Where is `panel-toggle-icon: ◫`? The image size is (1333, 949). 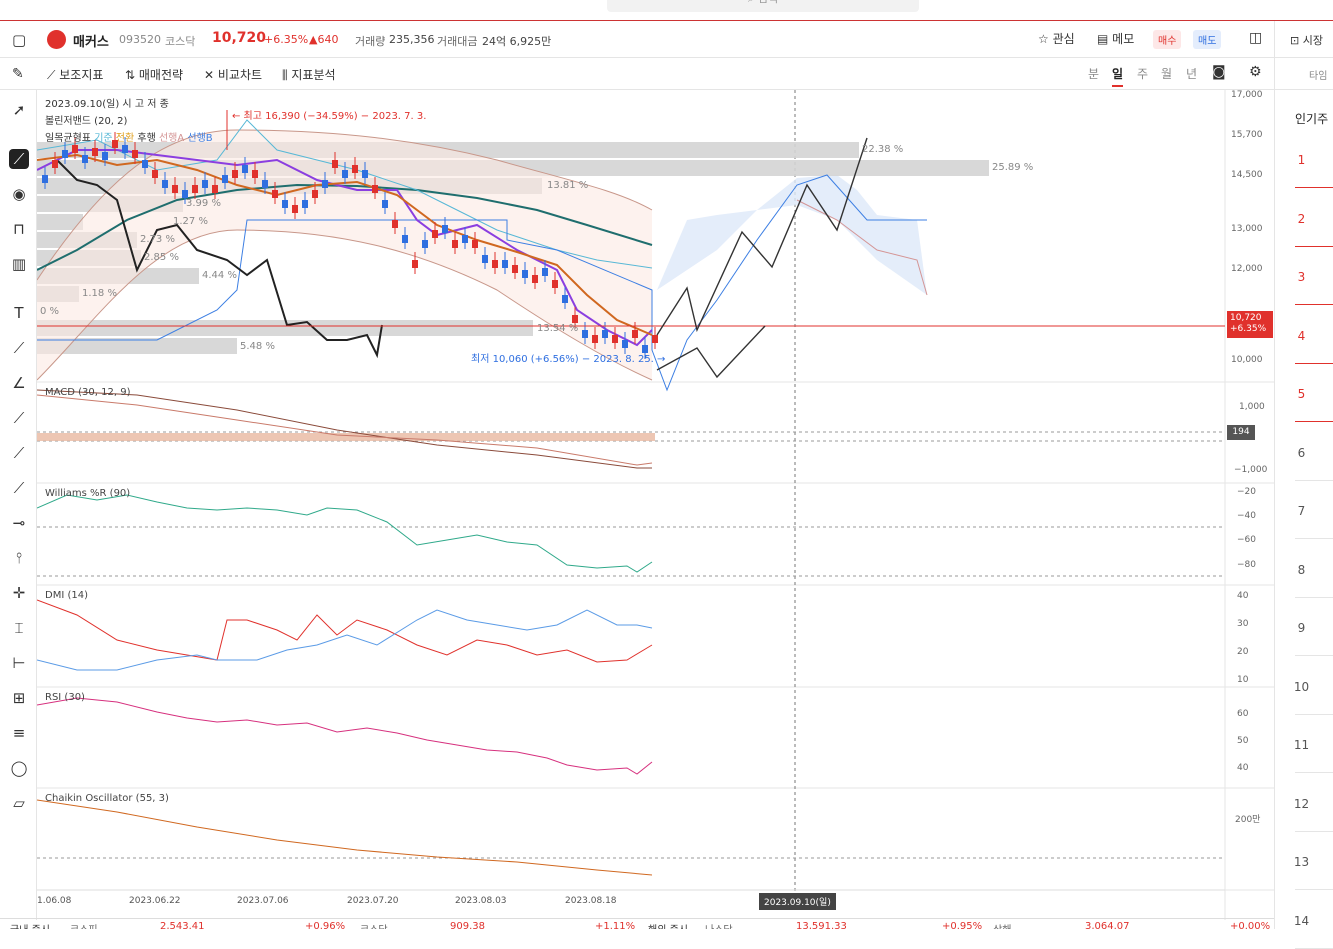 panel-toggle-icon: ◫ is located at coordinates (1255, 38).